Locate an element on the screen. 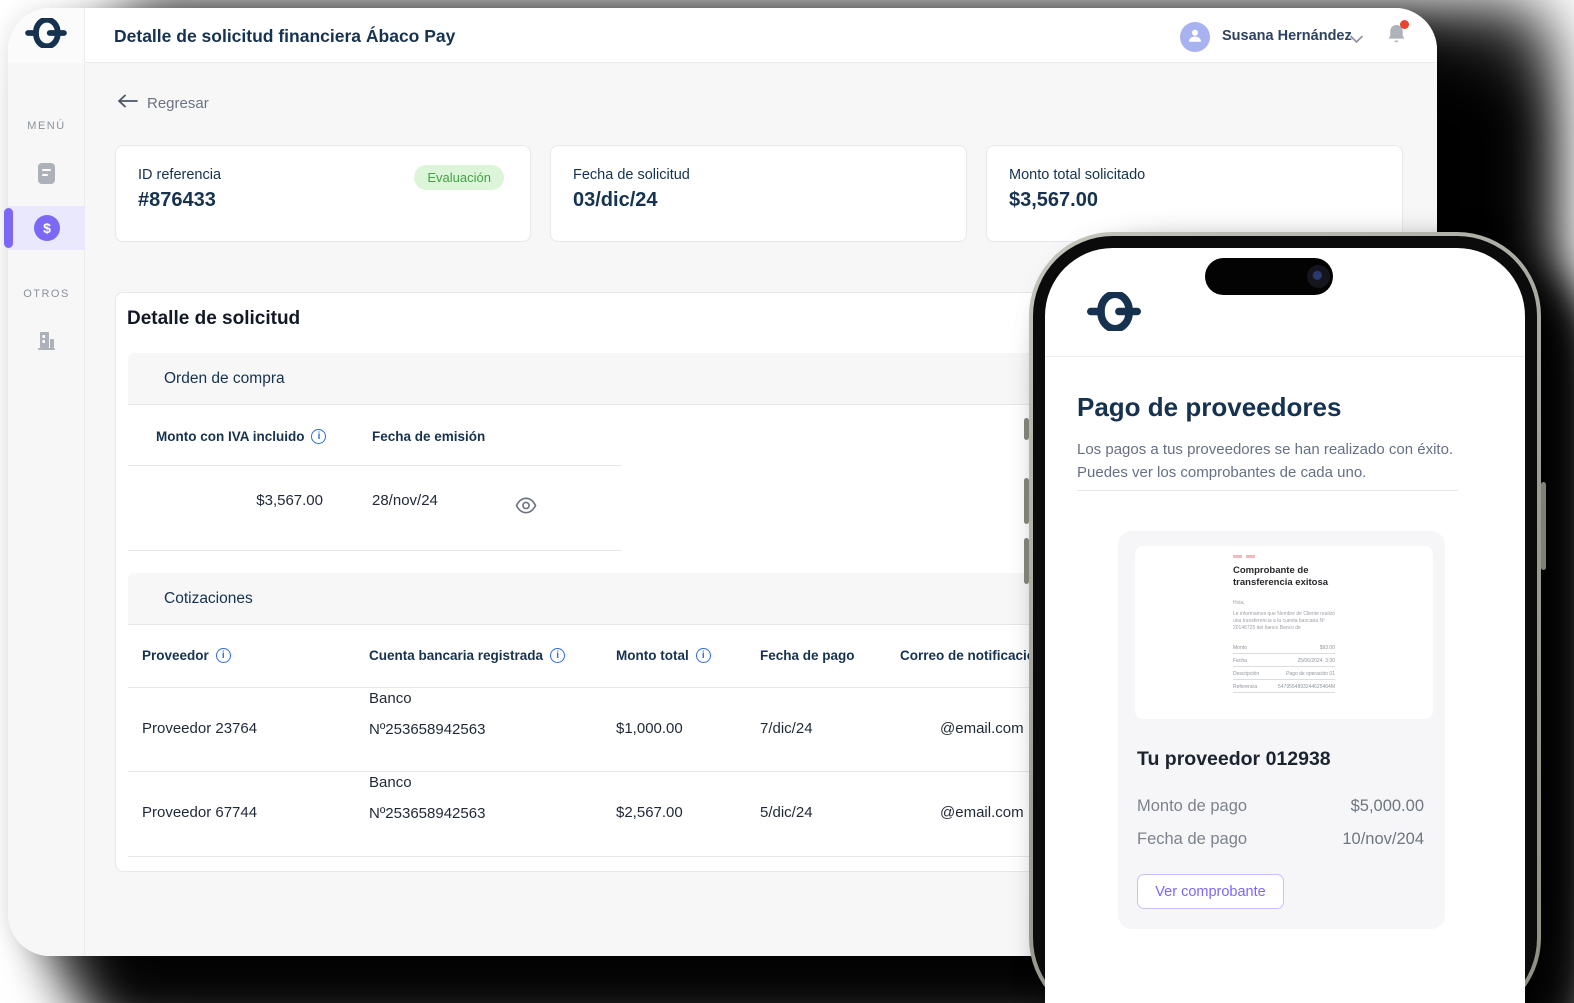  section-title: Detalle de solicitud is located at coordinates (214, 318).